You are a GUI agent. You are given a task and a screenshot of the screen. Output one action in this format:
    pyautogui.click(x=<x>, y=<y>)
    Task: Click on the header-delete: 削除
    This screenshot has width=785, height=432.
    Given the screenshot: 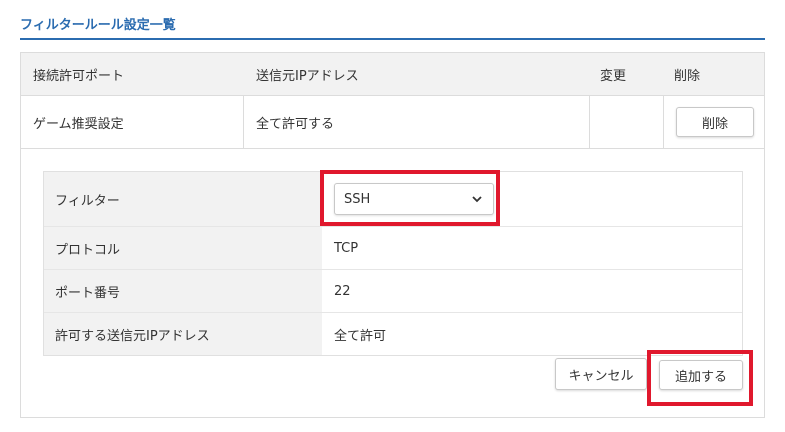 What is the action you would take?
    pyautogui.click(x=687, y=76)
    